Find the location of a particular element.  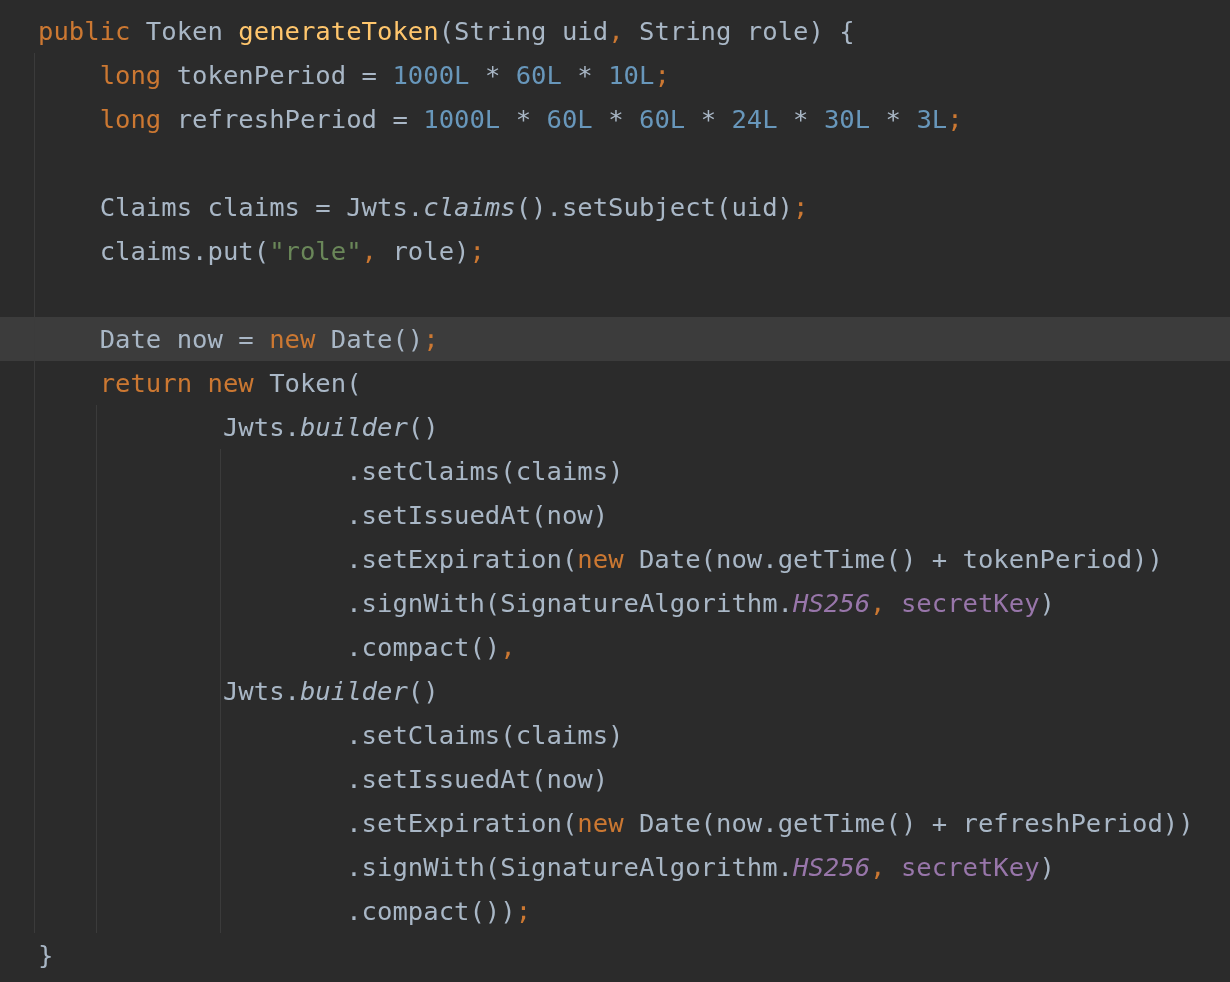

code-line: long refreshPeriod = 1000L * 60L * 60L * 24L * 30L * 3L; is located at coordinates (531, 119).